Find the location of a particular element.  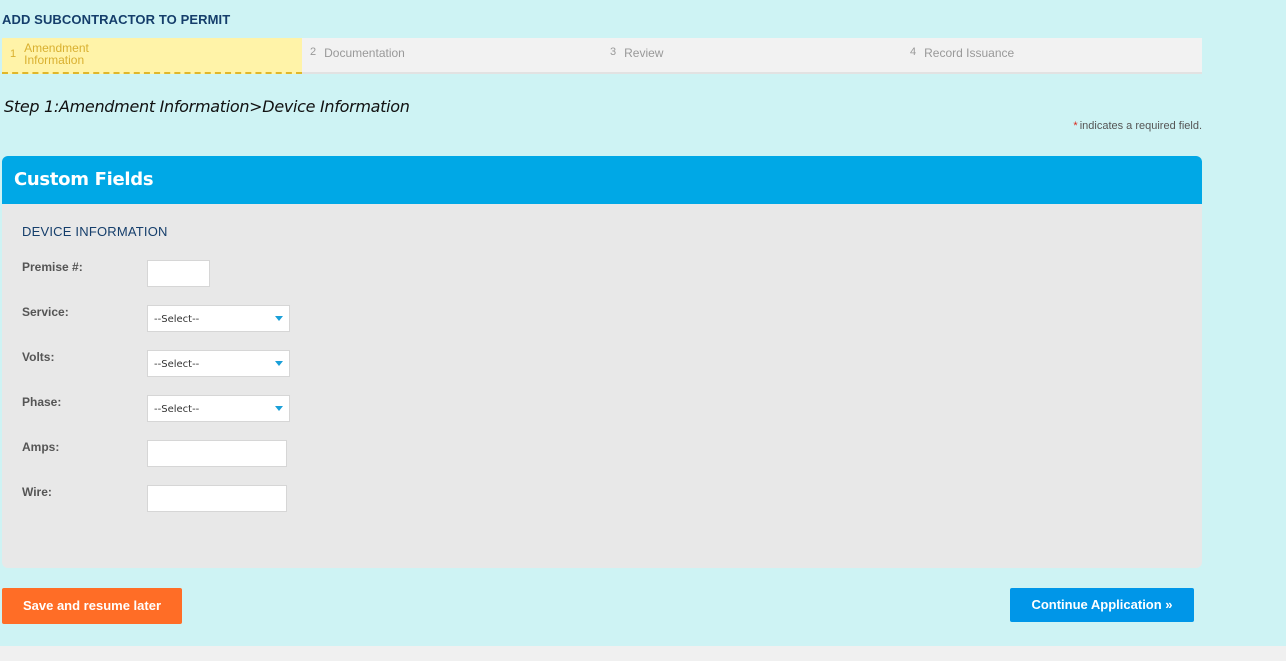

required-star: * is located at coordinates (1075, 126).